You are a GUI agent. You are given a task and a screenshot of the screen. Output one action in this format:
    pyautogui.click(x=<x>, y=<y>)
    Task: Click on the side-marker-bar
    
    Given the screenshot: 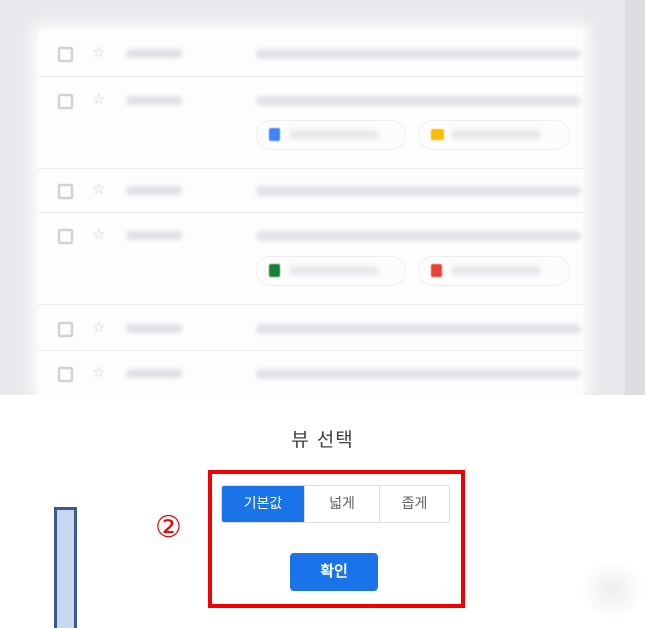 What is the action you would take?
    pyautogui.click(x=65, y=567)
    